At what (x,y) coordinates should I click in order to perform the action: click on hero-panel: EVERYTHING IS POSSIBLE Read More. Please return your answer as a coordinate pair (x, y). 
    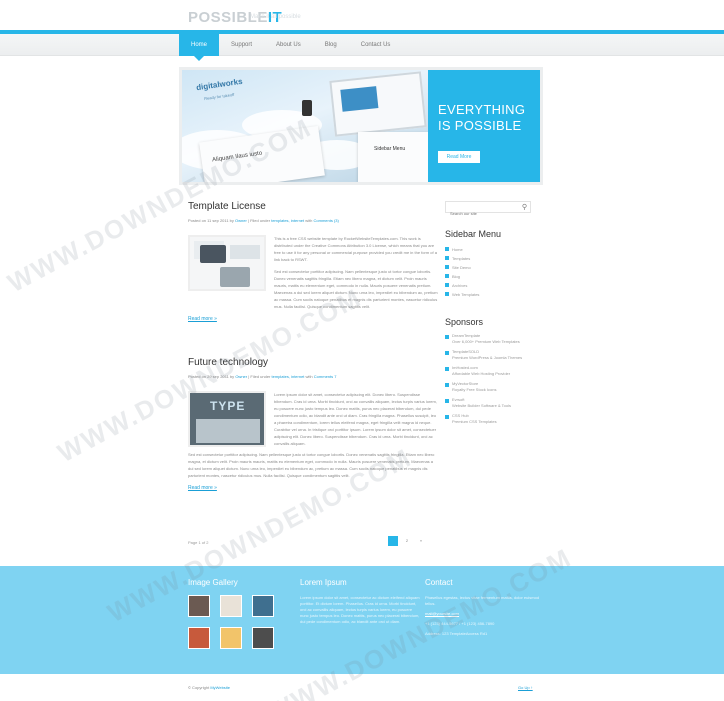
    Looking at the image, I should click on (484, 126).